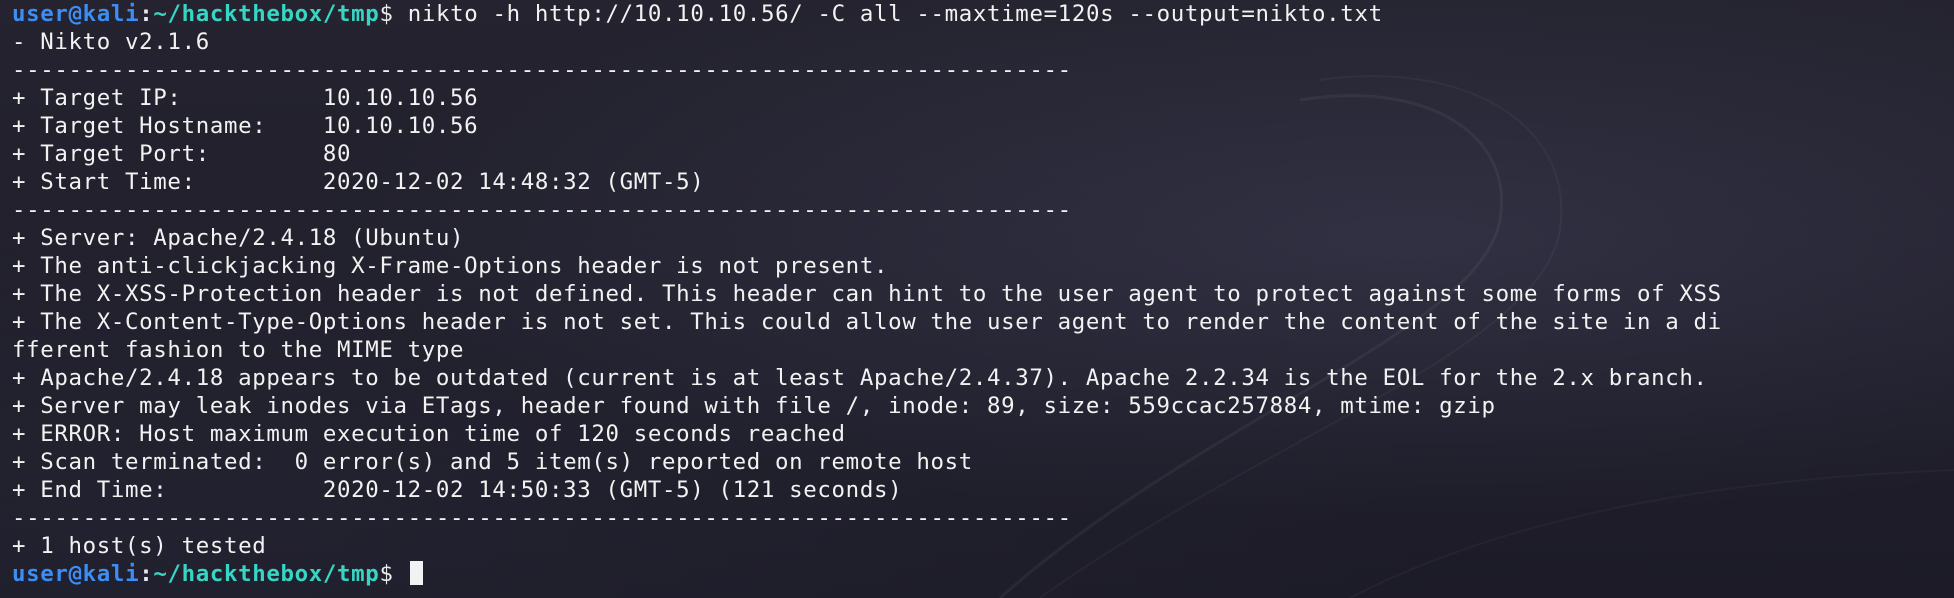 The image size is (1954, 598). Describe the element at coordinates (245, 98) in the screenshot. I see `output-line: + Target IP: 10.10.10.56` at that location.